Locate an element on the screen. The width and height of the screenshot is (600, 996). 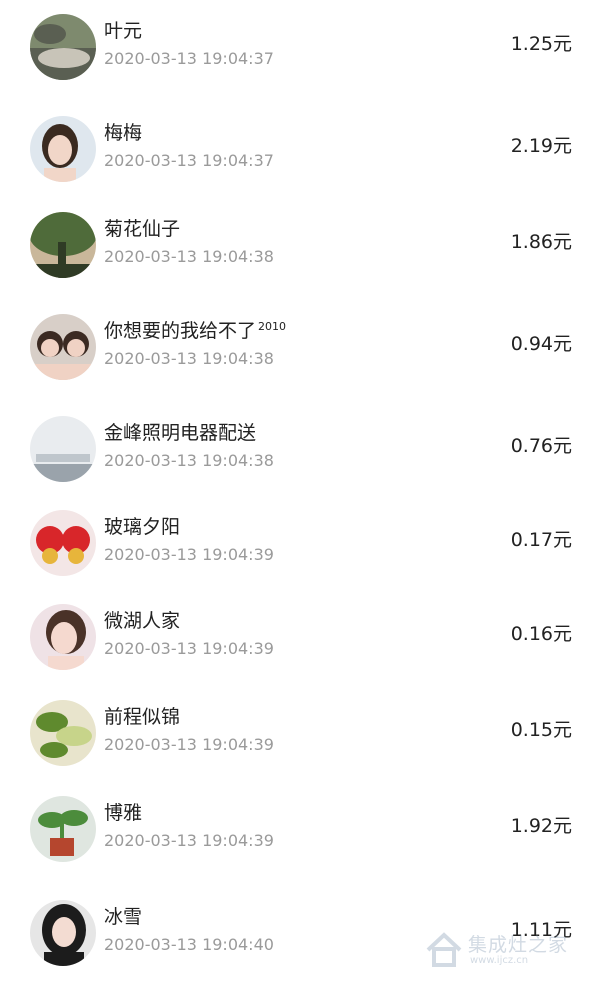
amount: 1.86元 is located at coordinates (541, 242).